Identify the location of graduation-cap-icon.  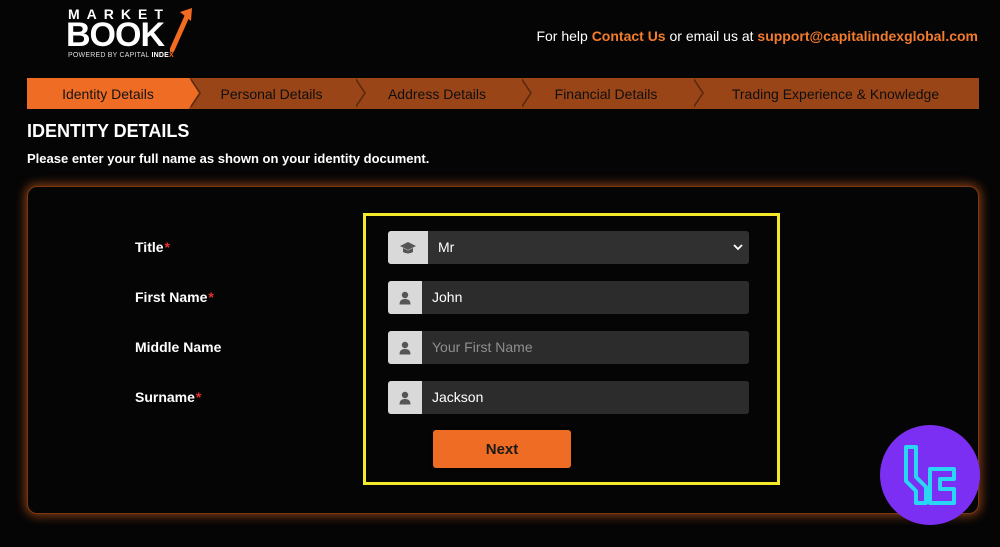
(408, 247).